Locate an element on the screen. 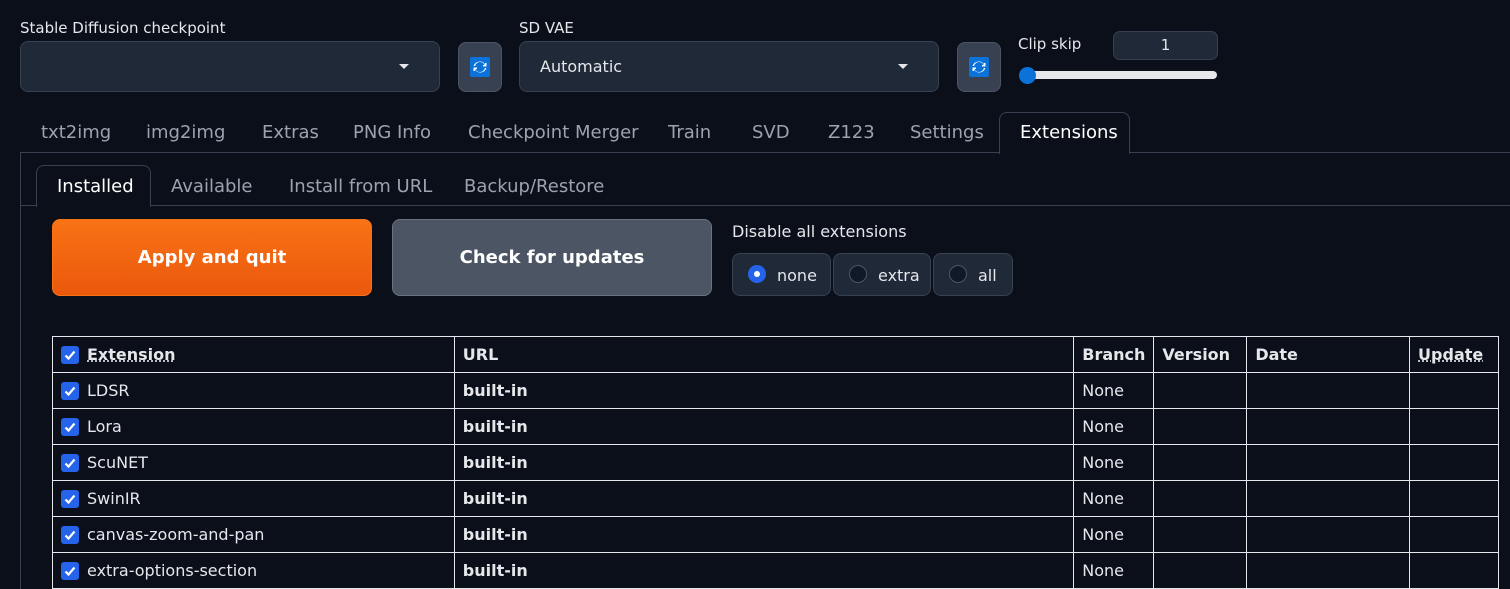 This screenshot has width=1510, height=589. column-header-update: Update is located at coordinates (1454, 354).